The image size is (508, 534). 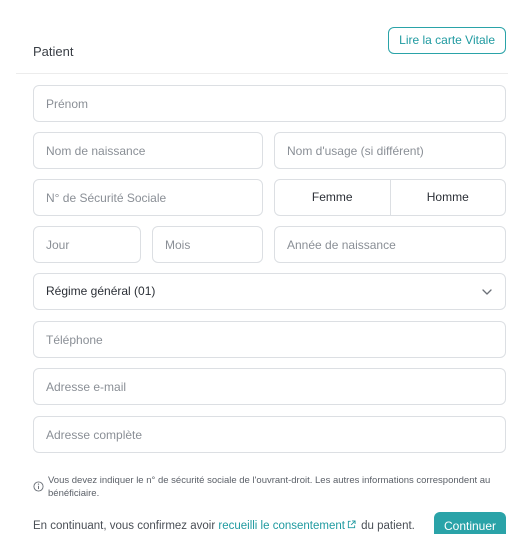 I want to click on consent-link: recueilli le consentement, so click(x=281, y=526).